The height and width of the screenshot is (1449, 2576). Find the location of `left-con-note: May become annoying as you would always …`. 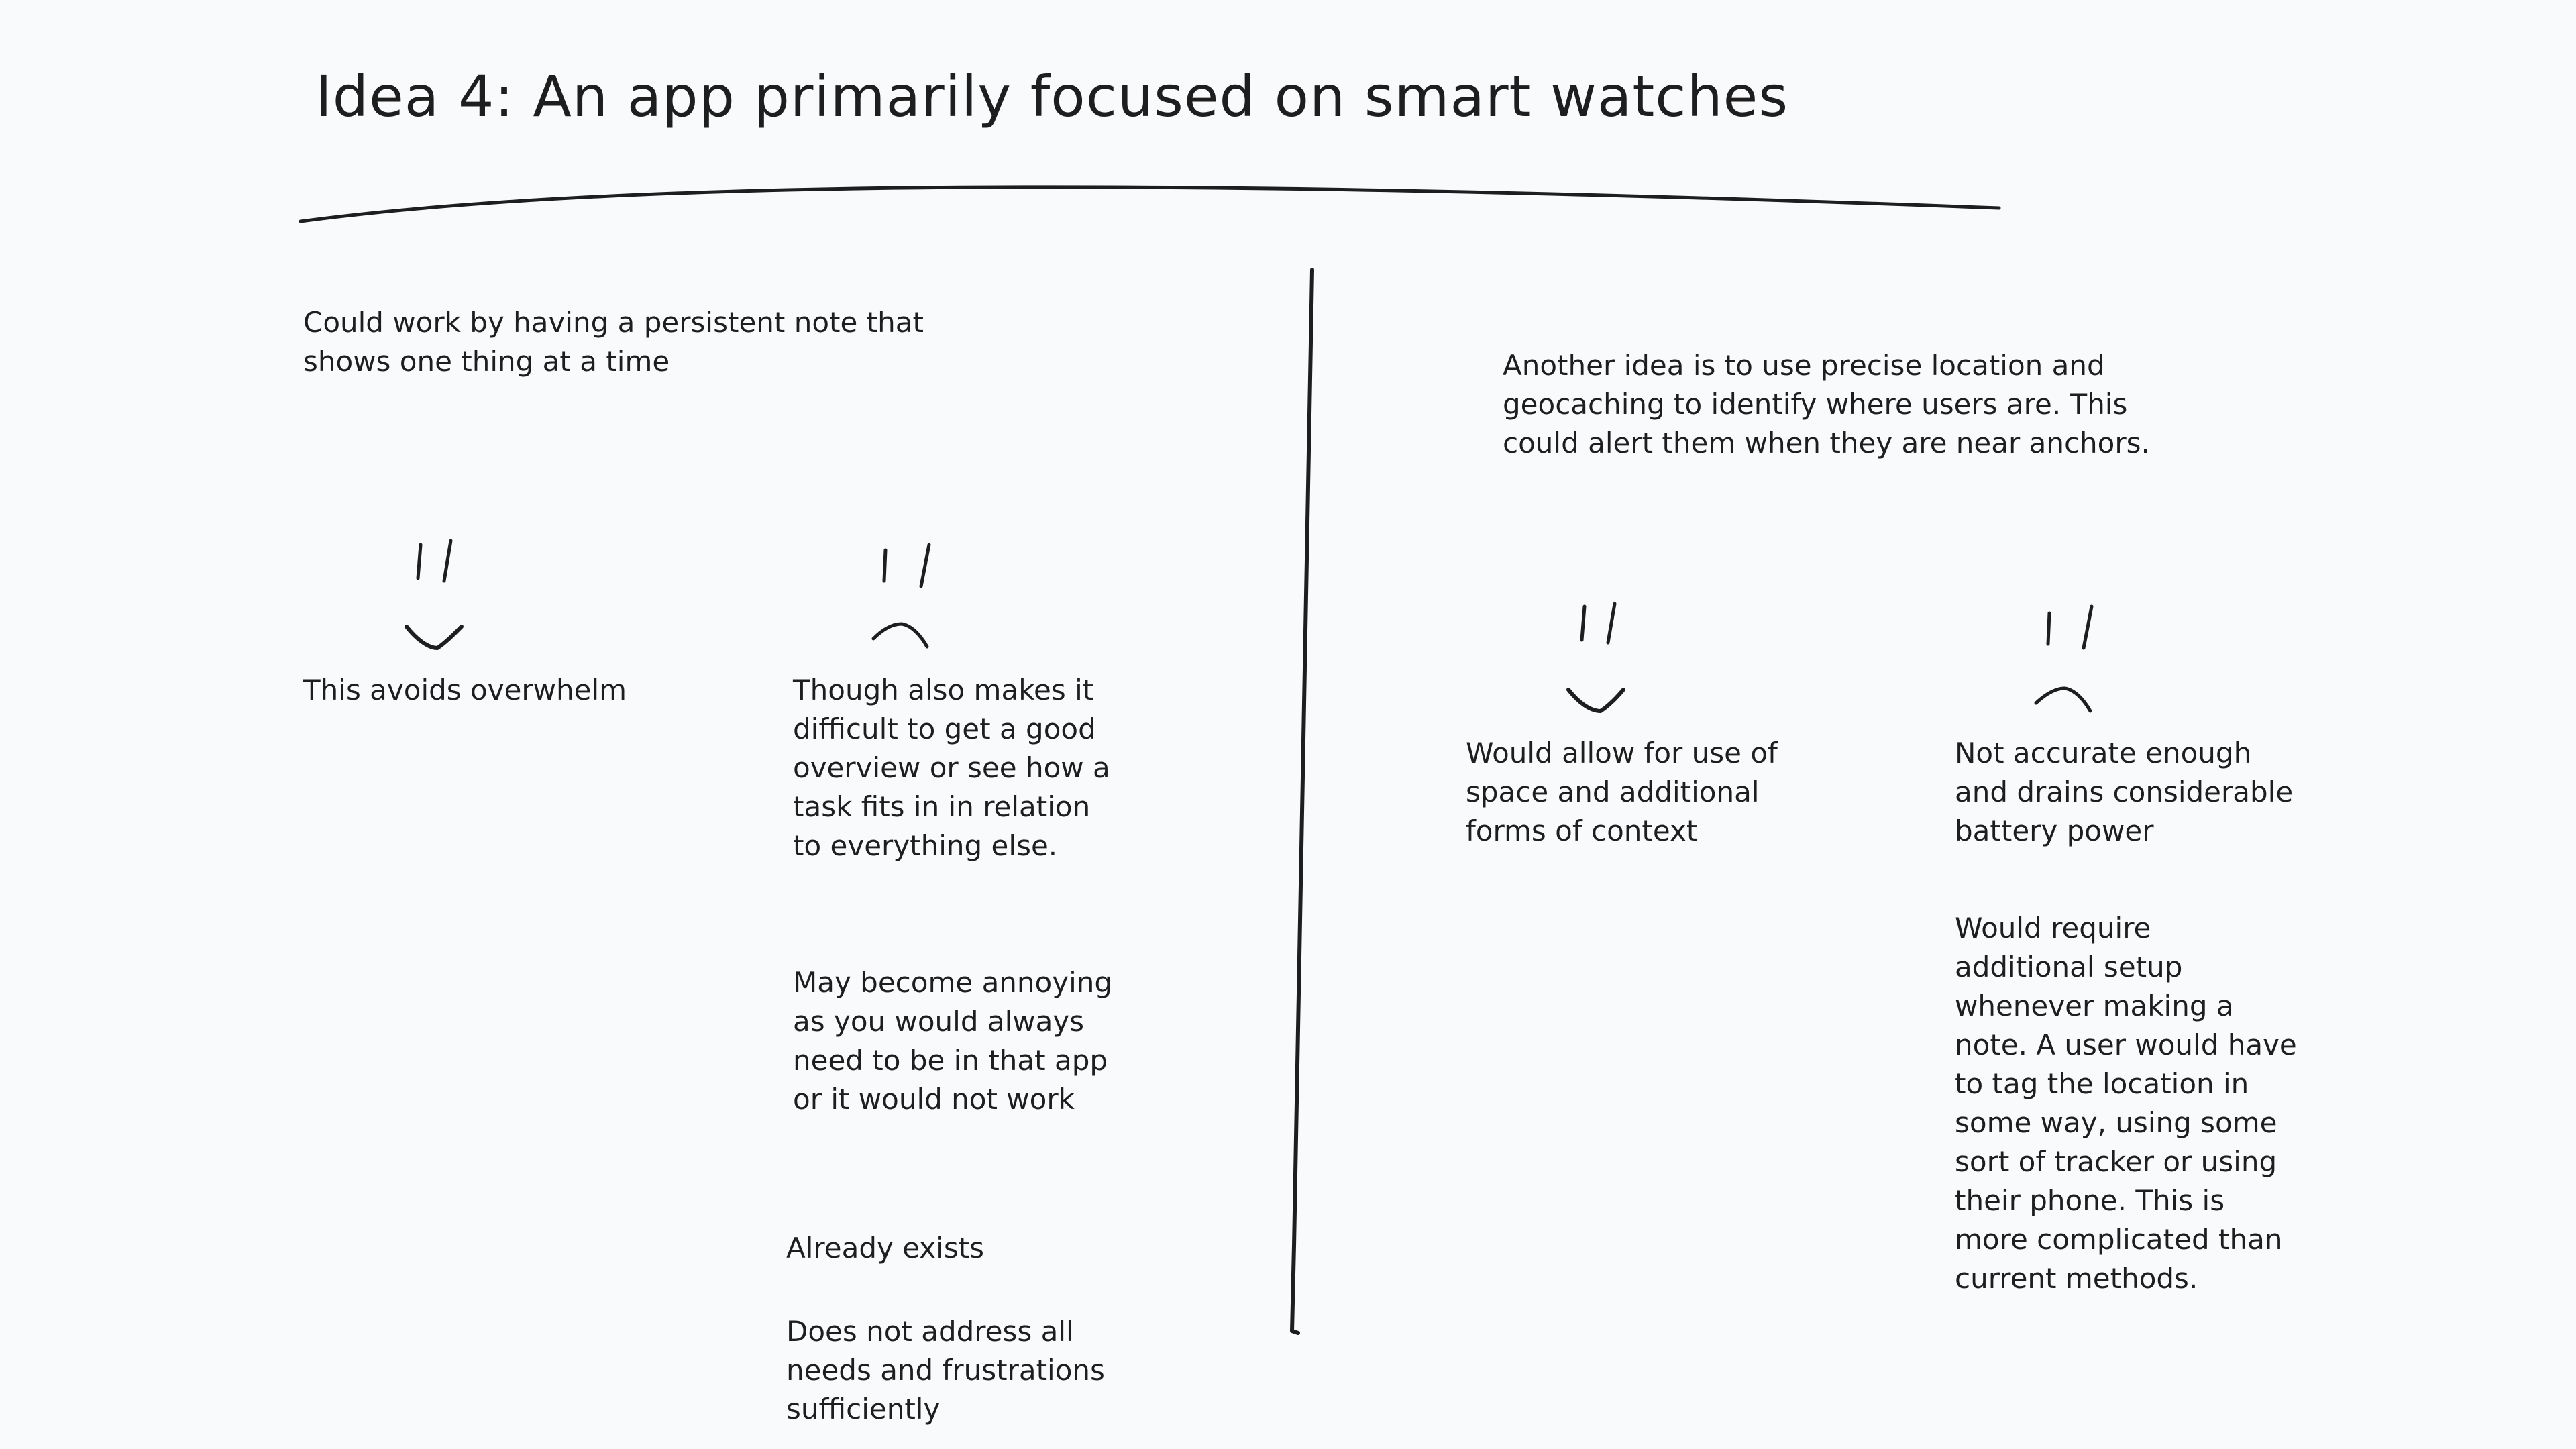

left-con-note: May become annoying as you would always … is located at coordinates (952, 1041).